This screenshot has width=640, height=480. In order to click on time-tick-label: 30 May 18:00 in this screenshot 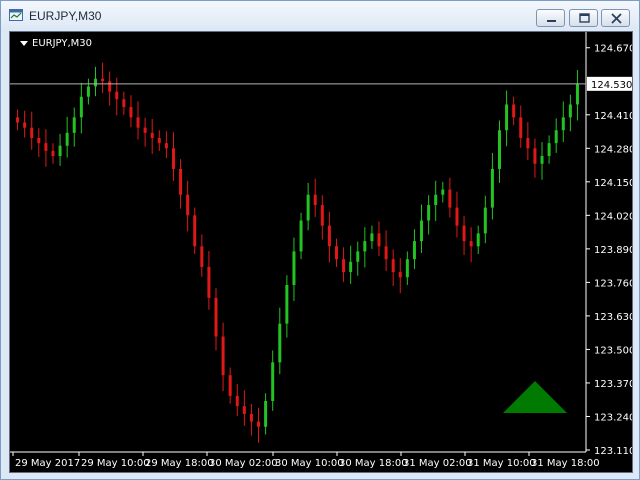, I will do `click(373, 463)`.